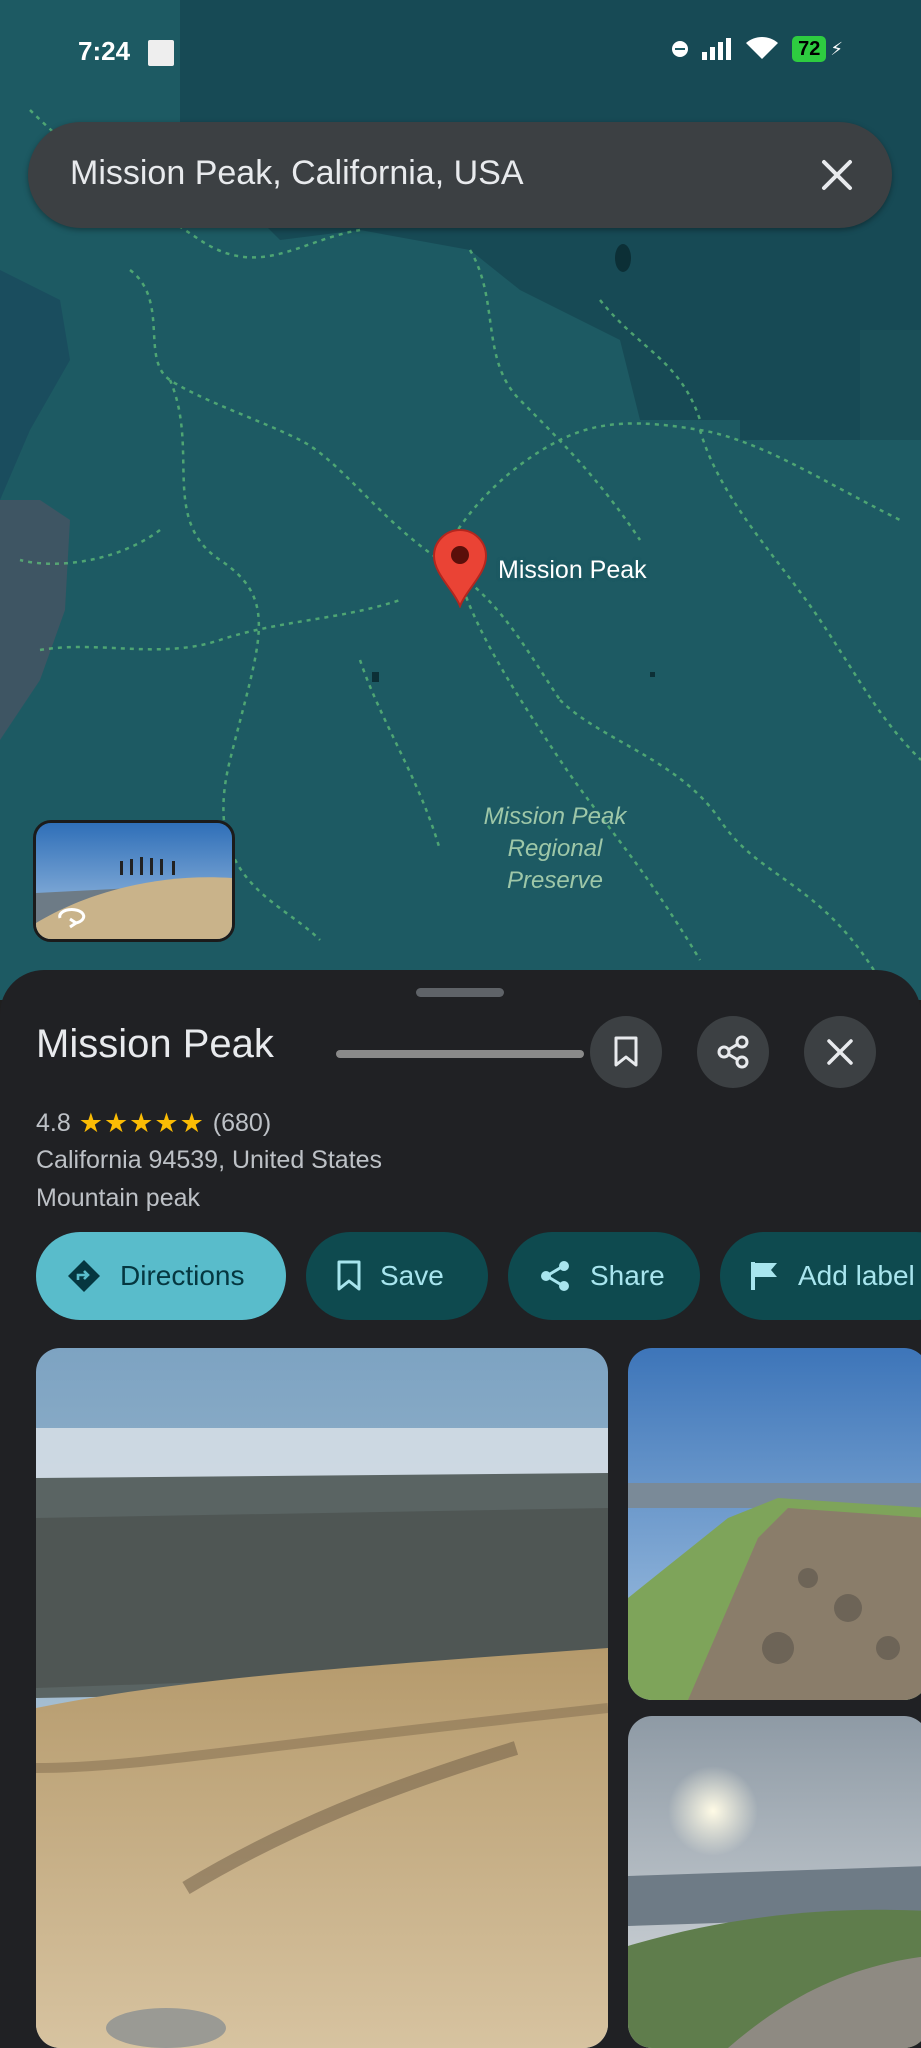  What do you see at coordinates (460, 568) in the screenshot?
I see `map-pin-icon` at bounding box center [460, 568].